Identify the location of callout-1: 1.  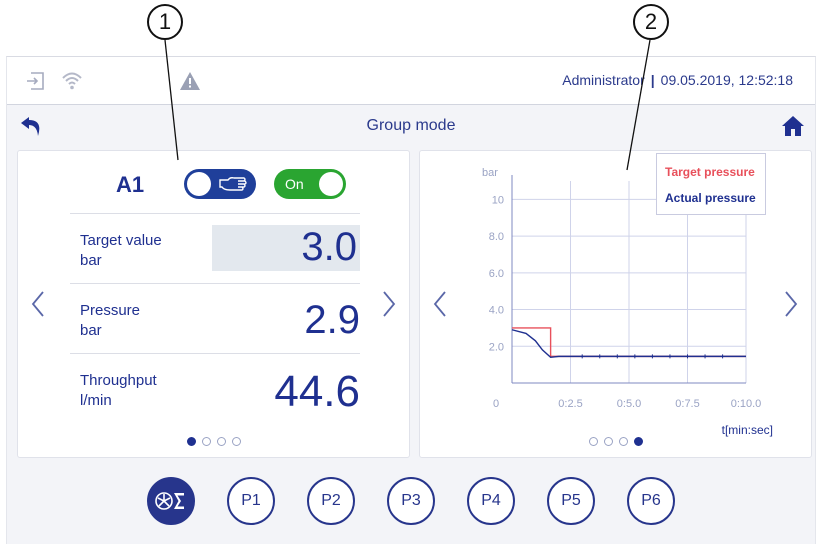
(165, 22).